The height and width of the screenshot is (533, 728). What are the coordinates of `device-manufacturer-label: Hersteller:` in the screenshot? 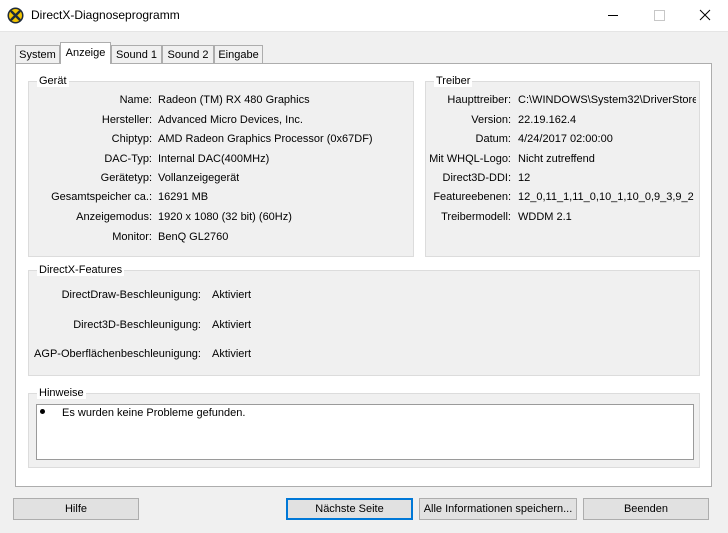 It's located at (126, 120).